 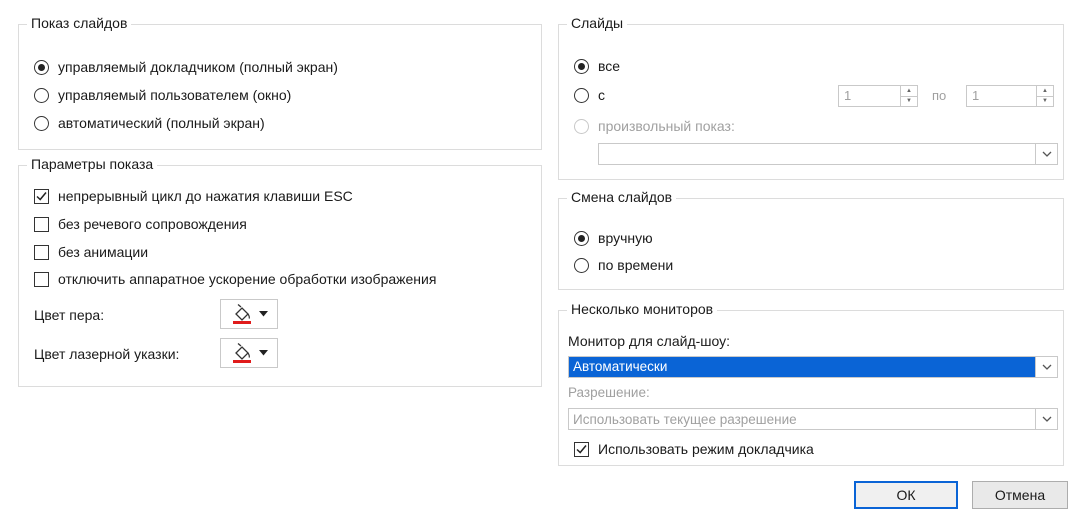 I want to click on laser-color-button, so click(x=249, y=353).